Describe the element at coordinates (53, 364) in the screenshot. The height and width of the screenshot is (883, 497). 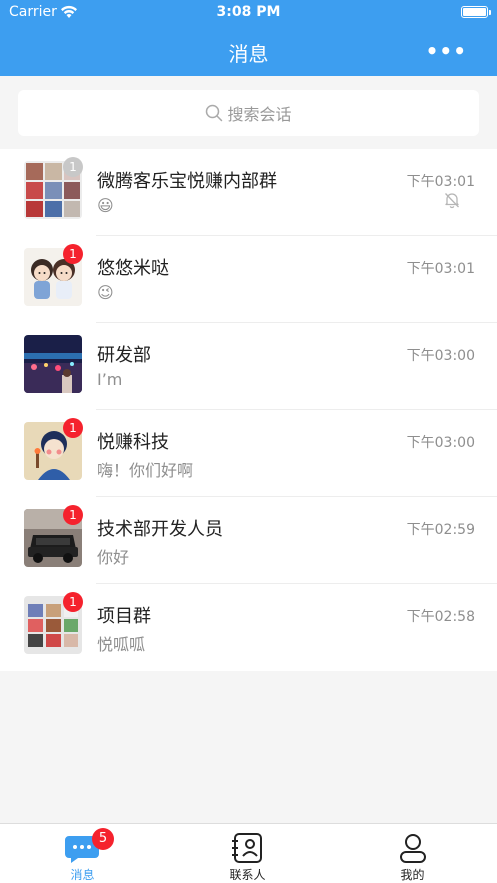
I see `night-city-avatar` at that location.